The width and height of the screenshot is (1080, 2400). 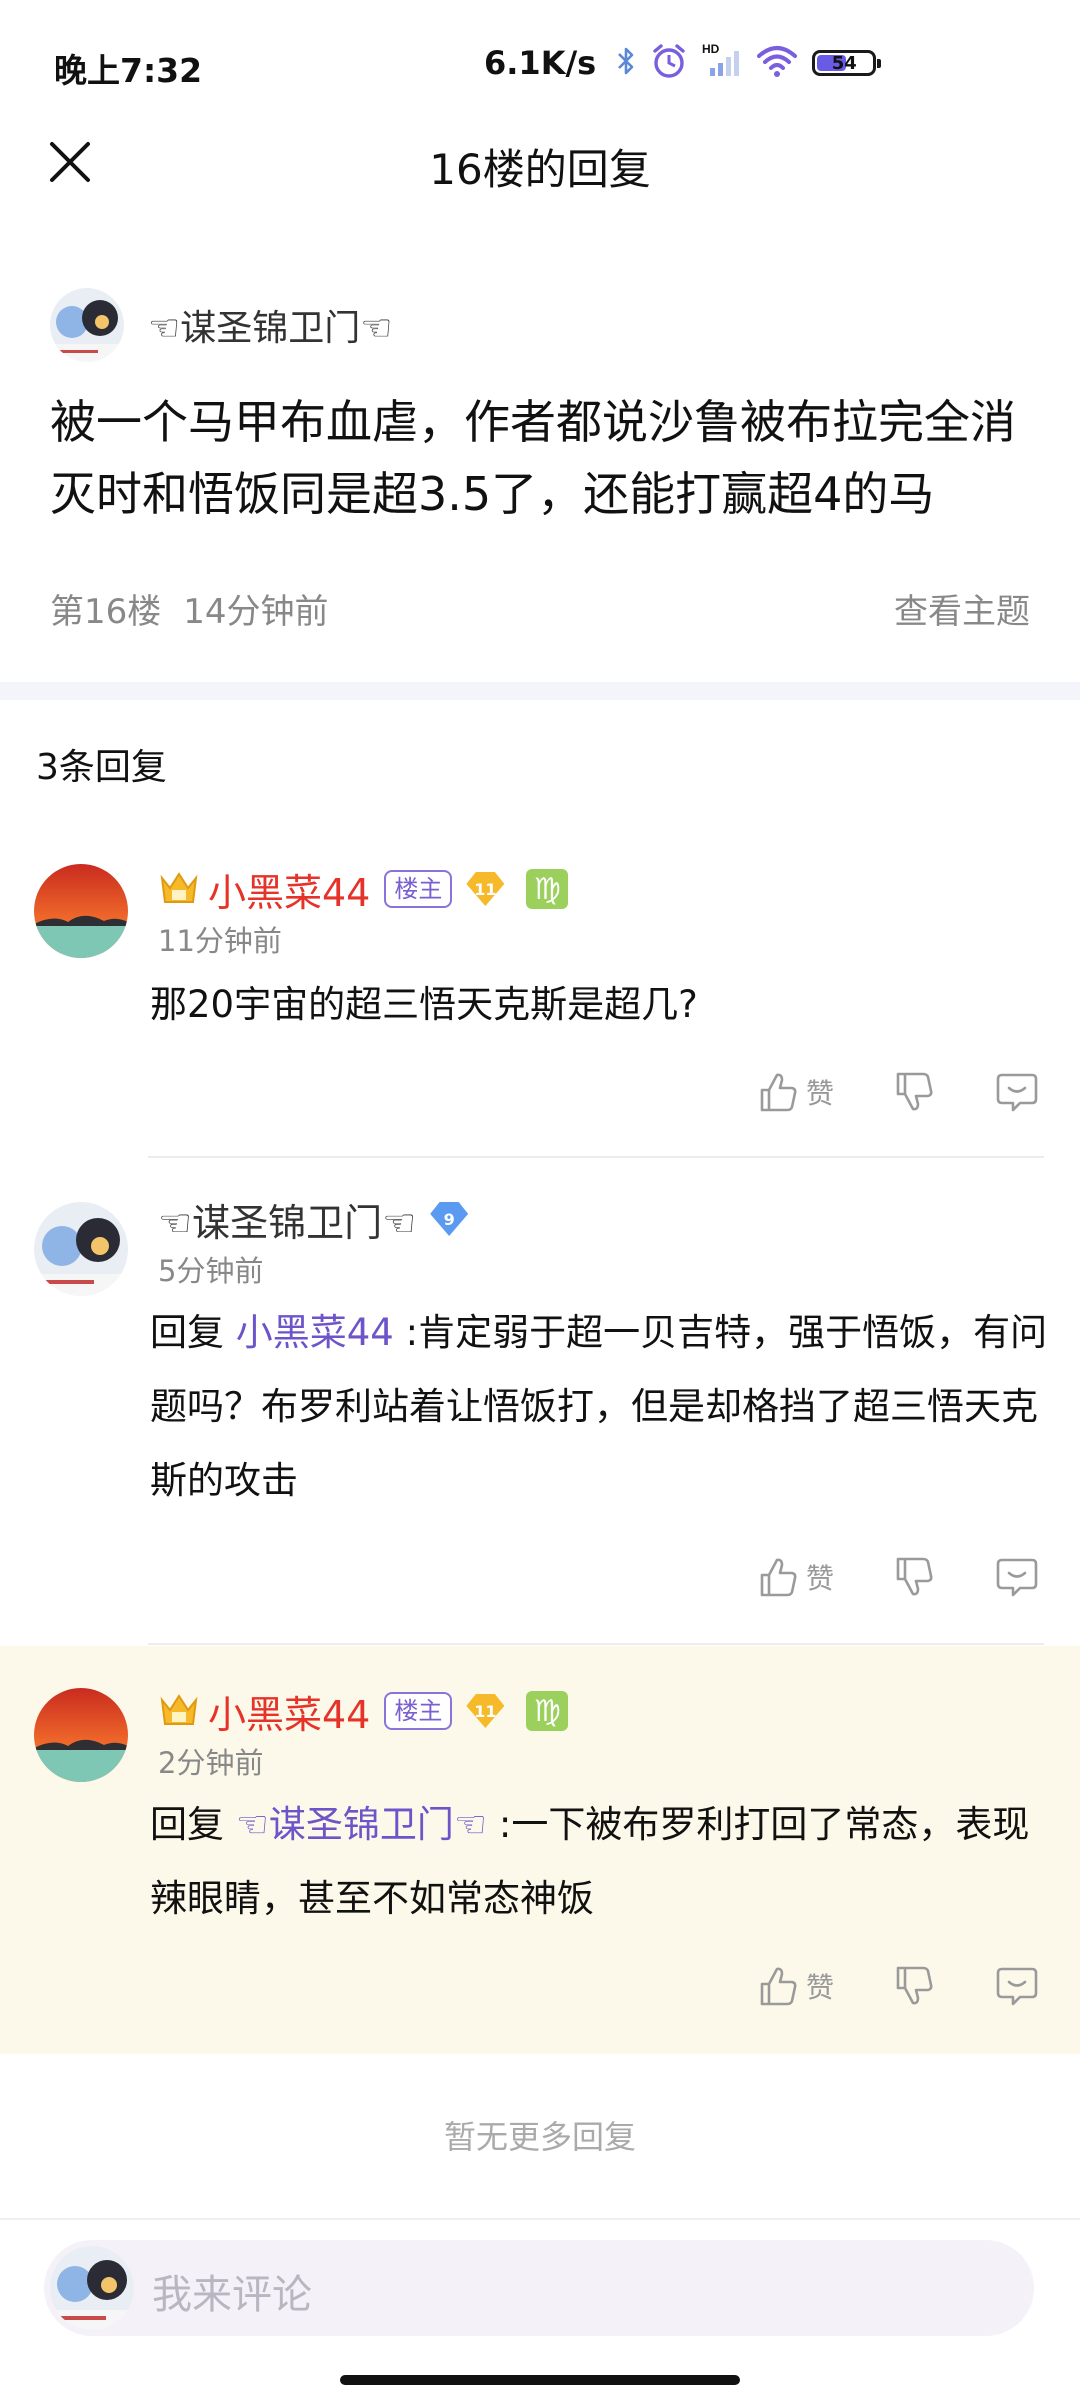 I want to click on reply-header: ☜谋圣锦卫门☜ 9, so click(x=313, y=1219).